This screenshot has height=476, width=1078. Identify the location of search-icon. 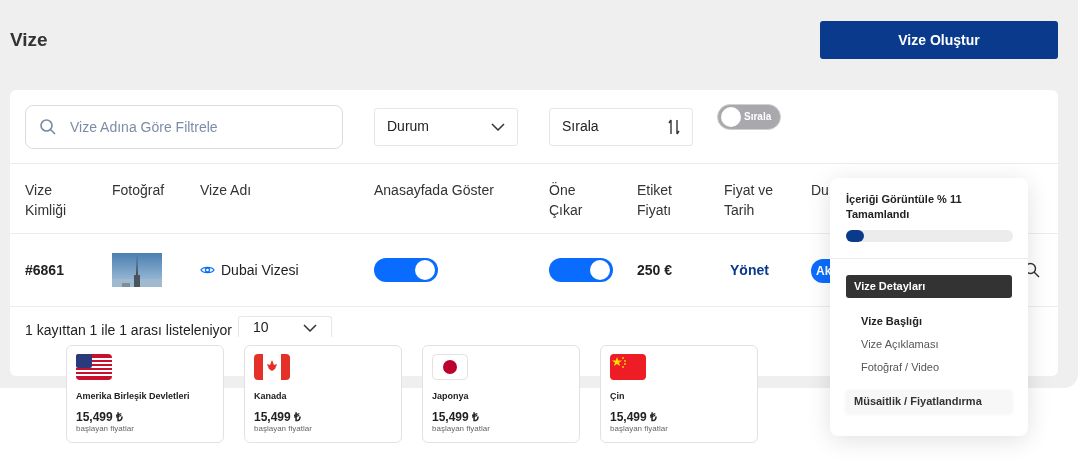
(48, 126).